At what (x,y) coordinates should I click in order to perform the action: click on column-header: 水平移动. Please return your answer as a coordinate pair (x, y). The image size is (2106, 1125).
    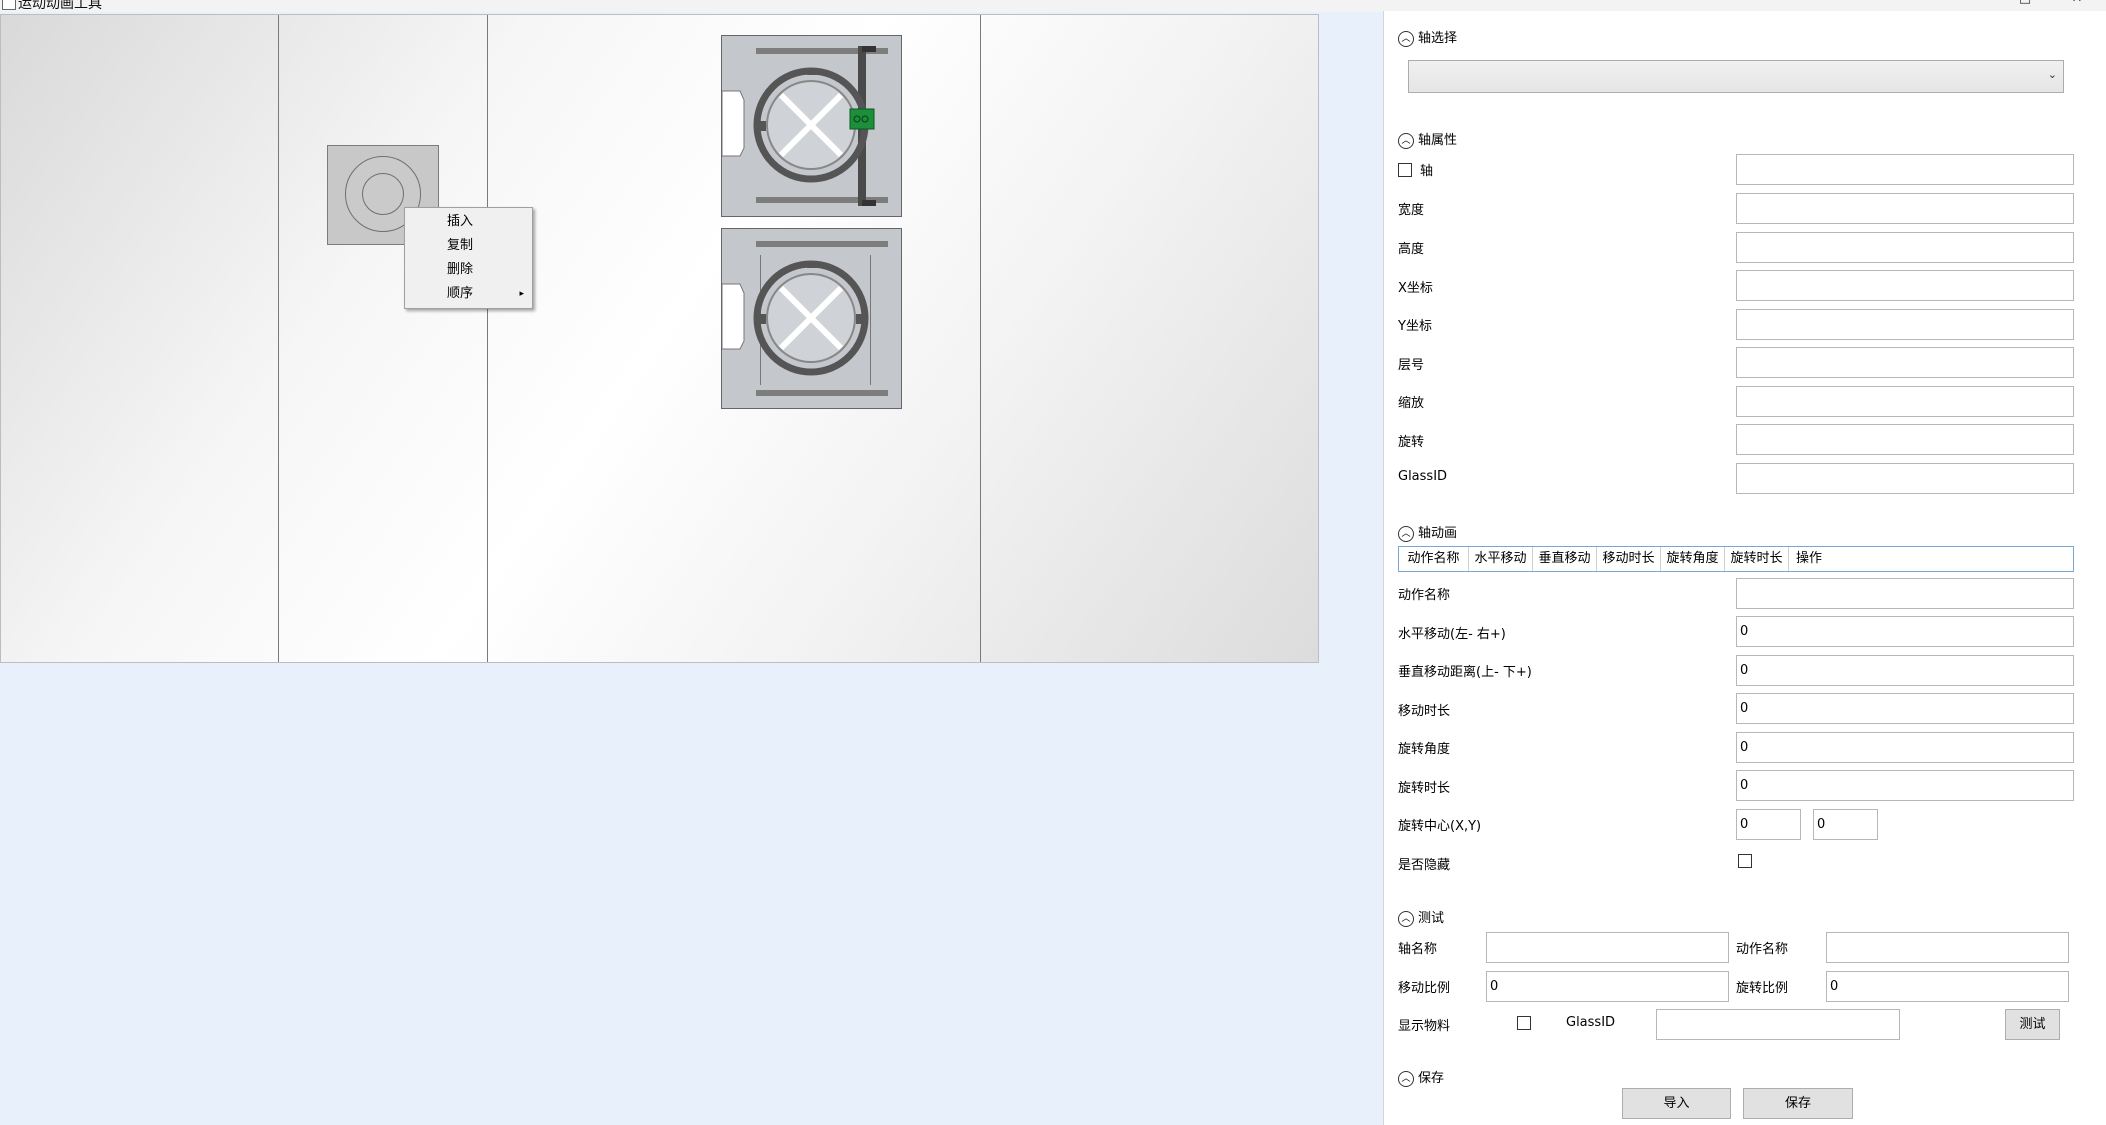
    Looking at the image, I should click on (1501, 559).